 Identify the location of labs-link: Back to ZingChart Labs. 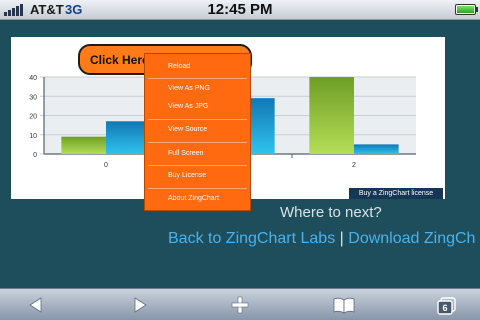
(251, 238).